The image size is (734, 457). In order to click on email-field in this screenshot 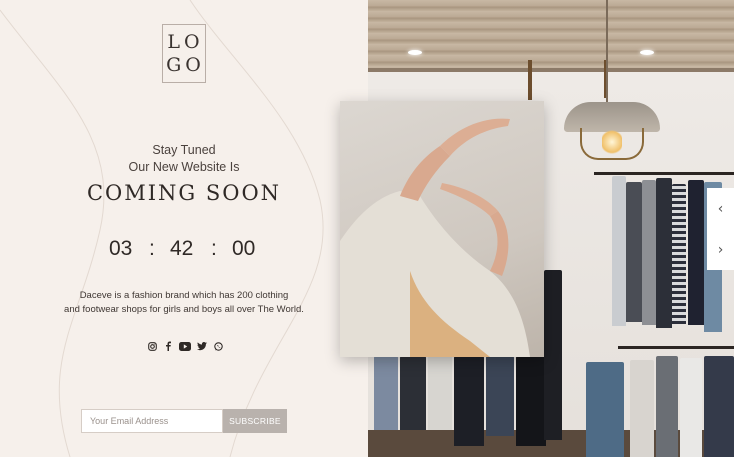, I will do `click(152, 421)`.